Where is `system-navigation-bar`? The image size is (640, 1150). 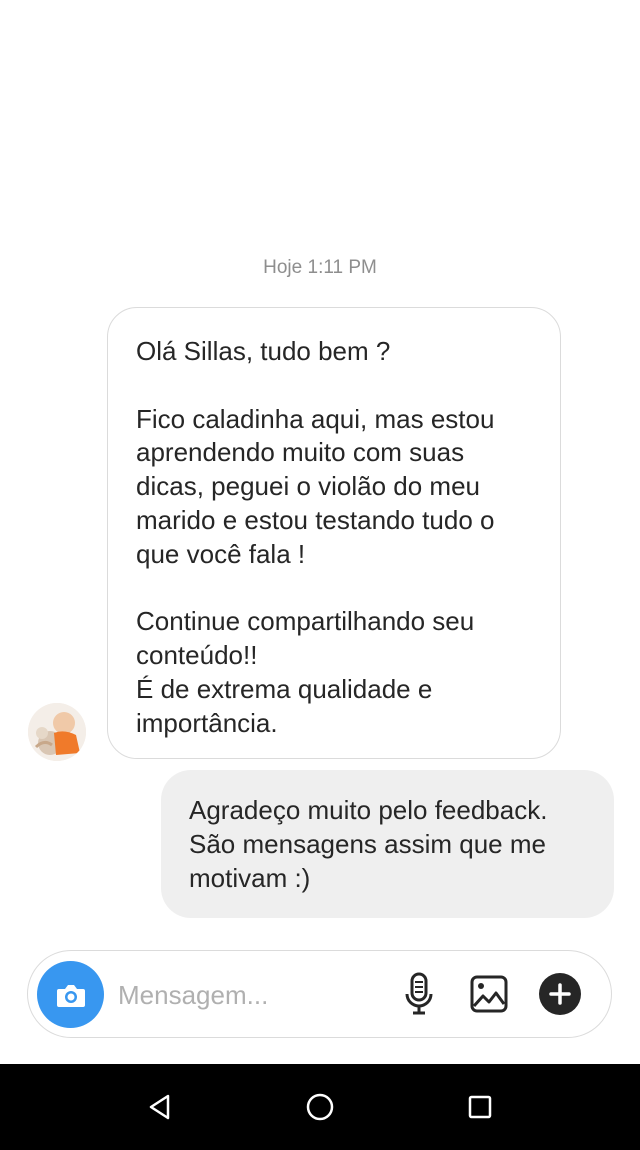 system-navigation-bar is located at coordinates (320, 1107).